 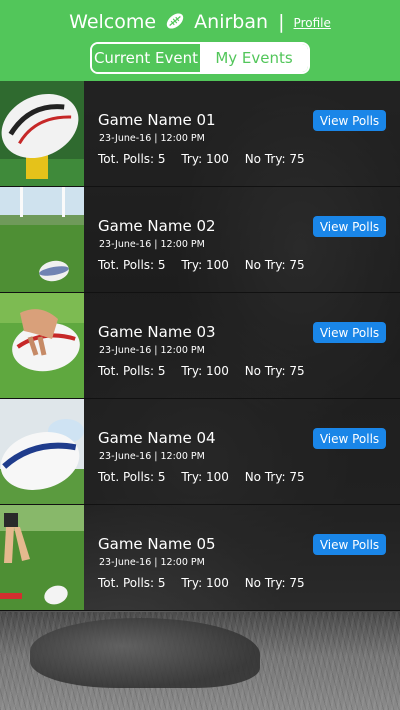 What do you see at coordinates (254, 58) in the screenshot?
I see `tab-my-events: My Events` at bounding box center [254, 58].